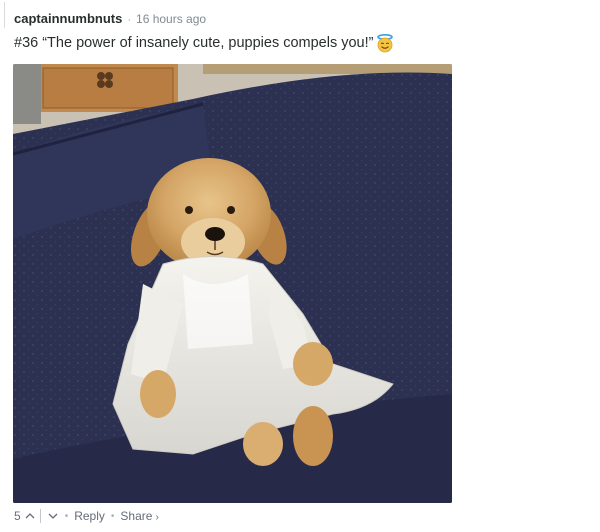  Describe the element at coordinates (30, 516) in the screenshot. I see `upvote-chevron-up-icon` at that location.